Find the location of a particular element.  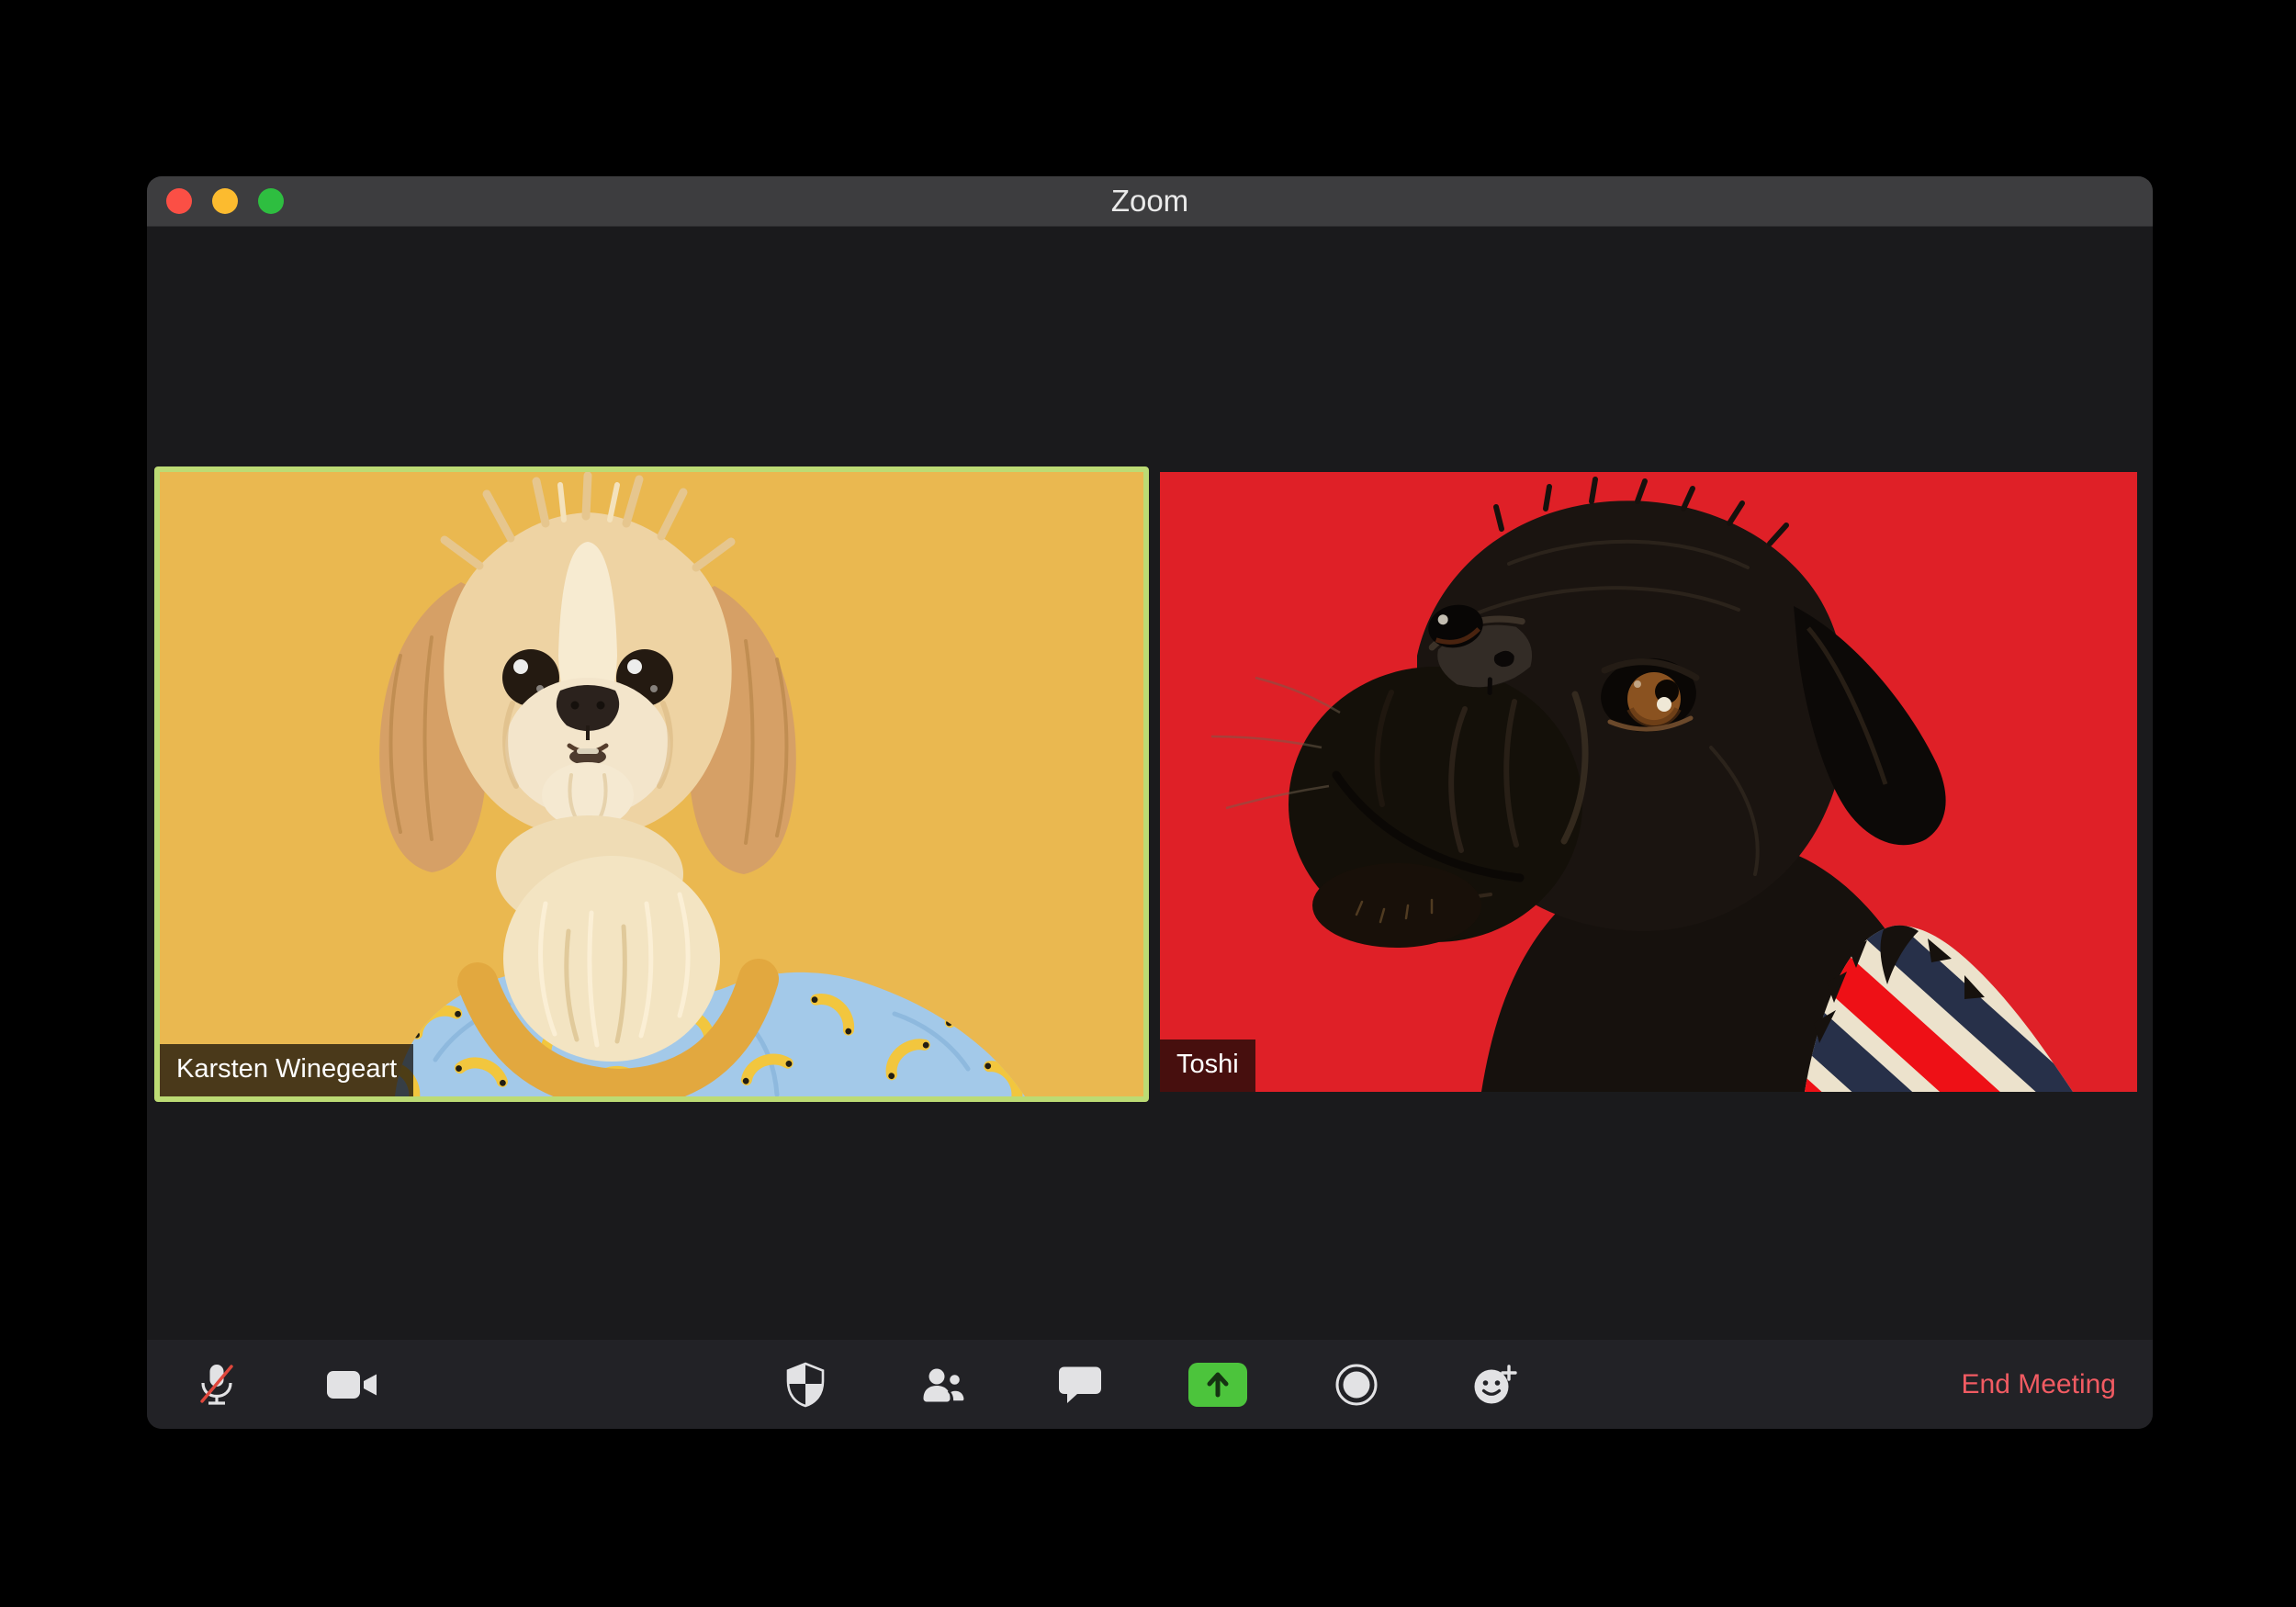

record-button is located at coordinates (1356, 1384).